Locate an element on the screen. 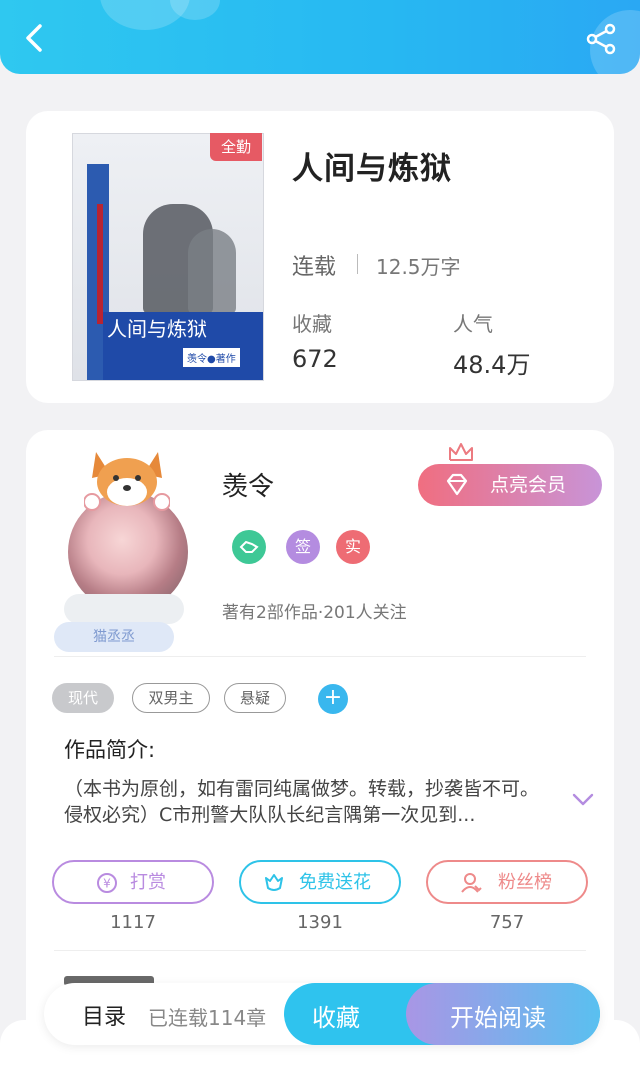 This screenshot has height=1090, width=640. cover-spine-stripe is located at coordinates (100, 264).